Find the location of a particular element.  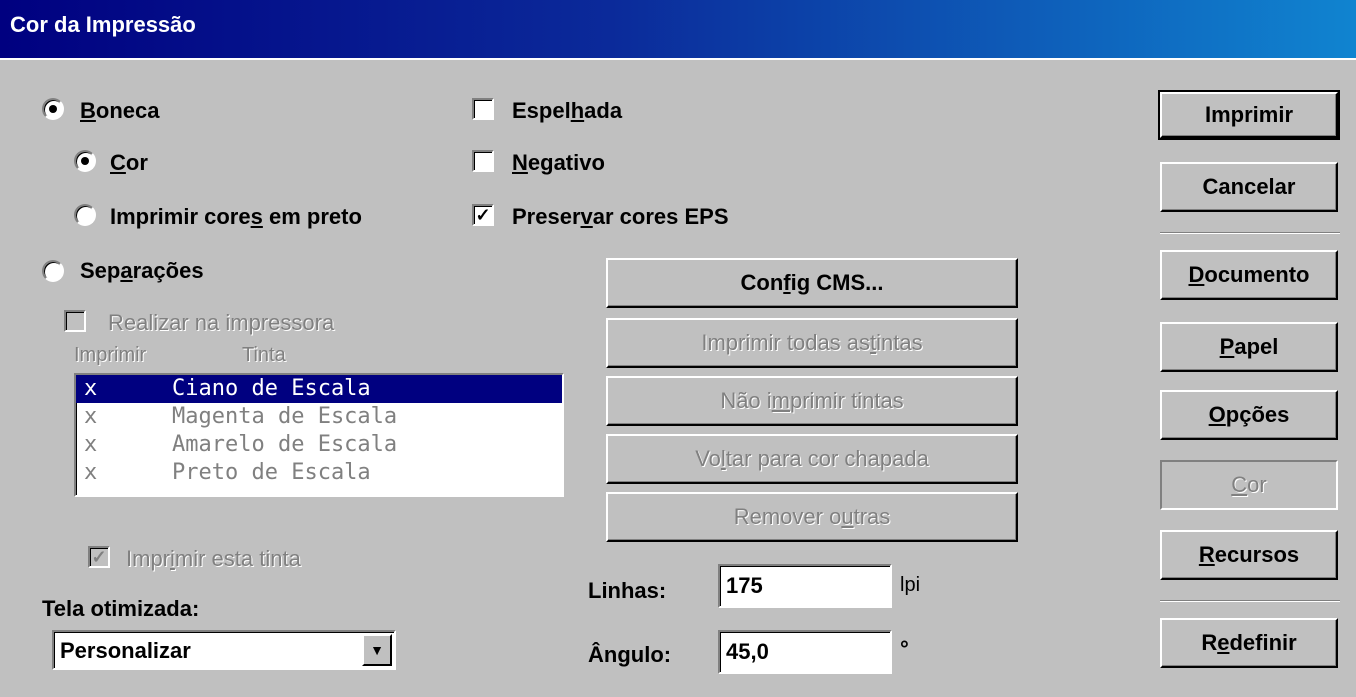

reset-button: Re definir is located at coordinates (1249, 643).